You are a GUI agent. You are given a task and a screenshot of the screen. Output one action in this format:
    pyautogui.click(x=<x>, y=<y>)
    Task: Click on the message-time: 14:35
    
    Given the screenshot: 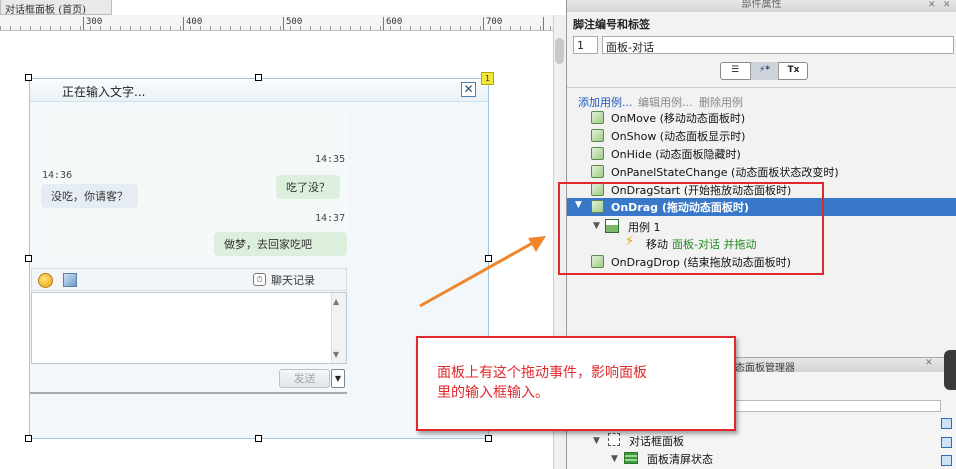 What is the action you would take?
    pyautogui.click(x=330, y=159)
    